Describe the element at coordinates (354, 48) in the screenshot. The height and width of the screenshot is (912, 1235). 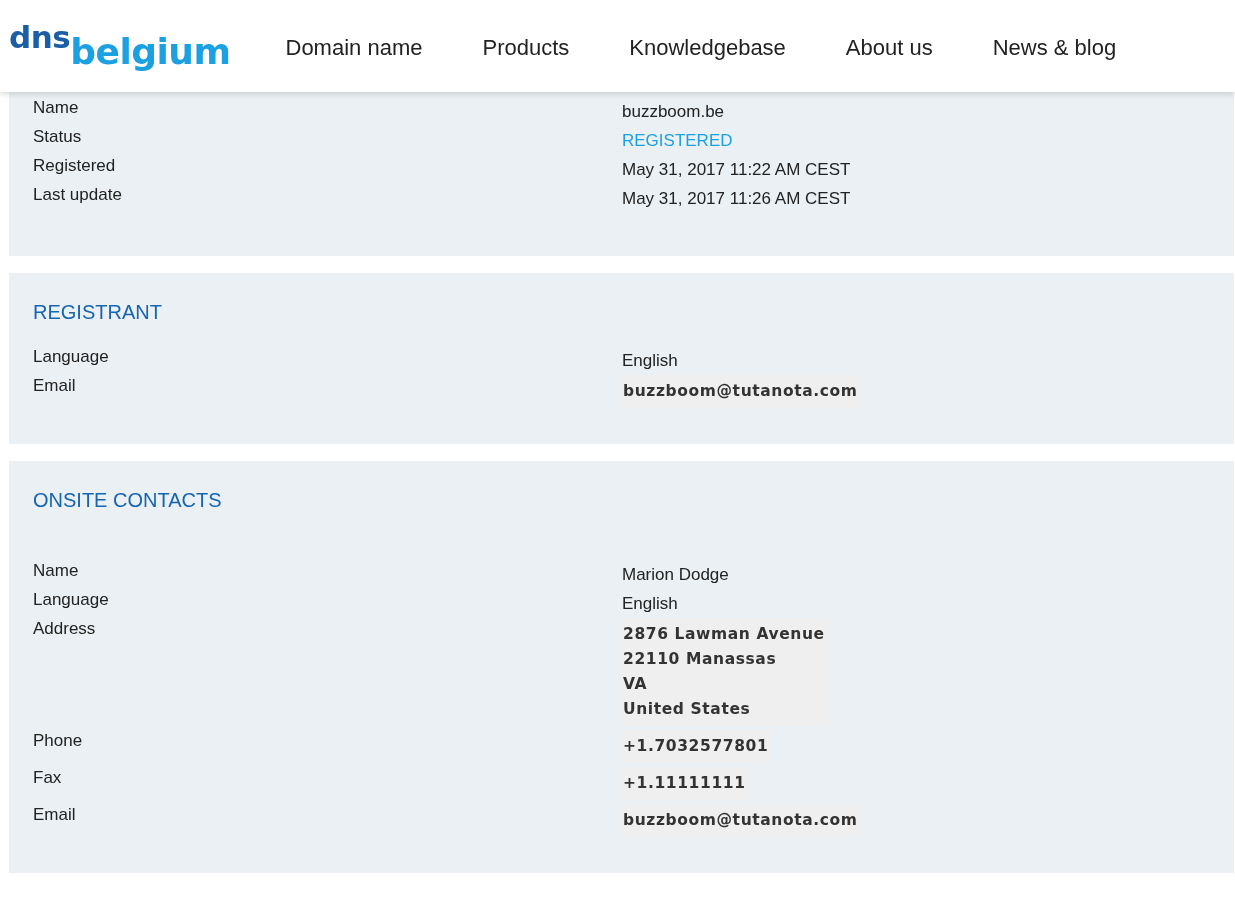
I see `nav-link: Domain name` at that location.